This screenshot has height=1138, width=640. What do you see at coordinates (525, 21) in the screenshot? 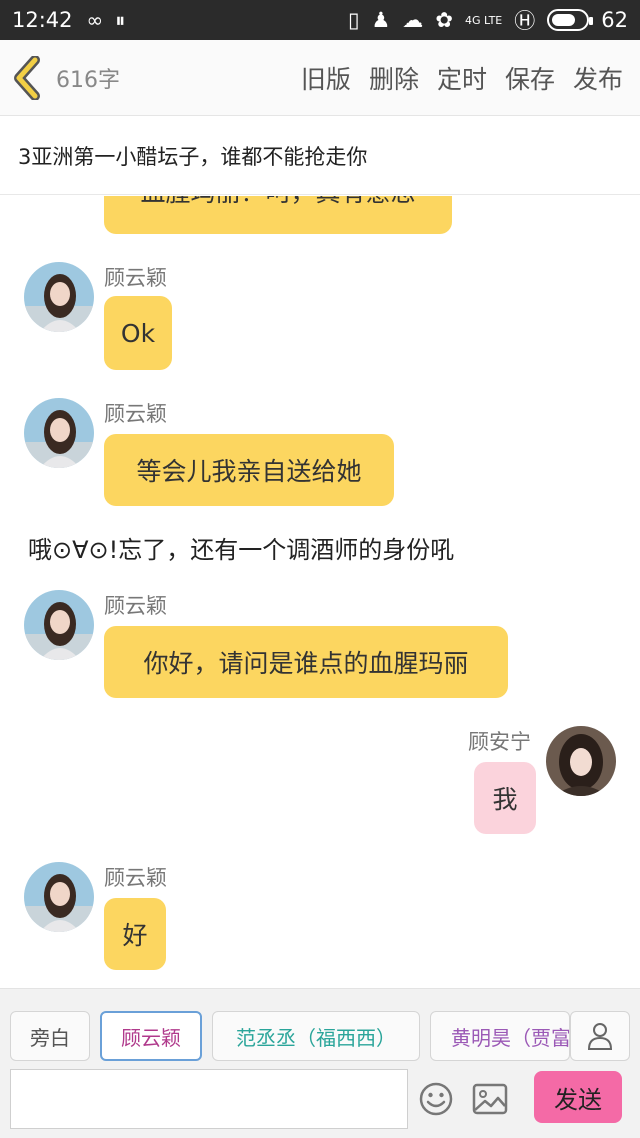
I see `hd-icon: Ⓗ` at bounding box center [525, 21].